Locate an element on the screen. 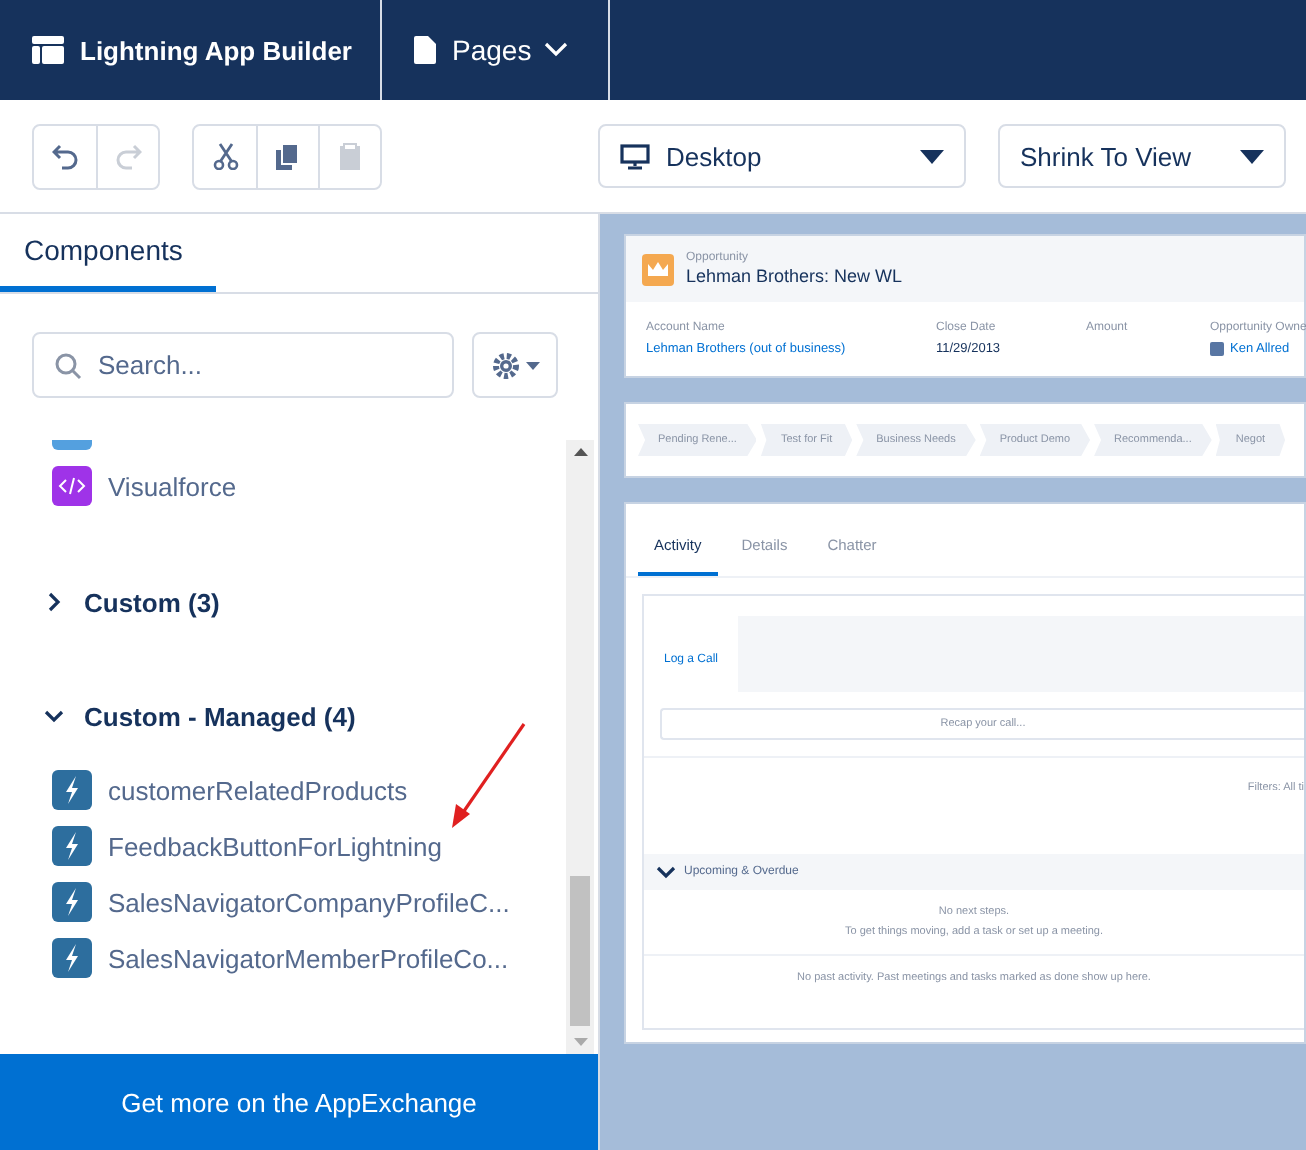  undo-icon is located at coordinates (65, 156).